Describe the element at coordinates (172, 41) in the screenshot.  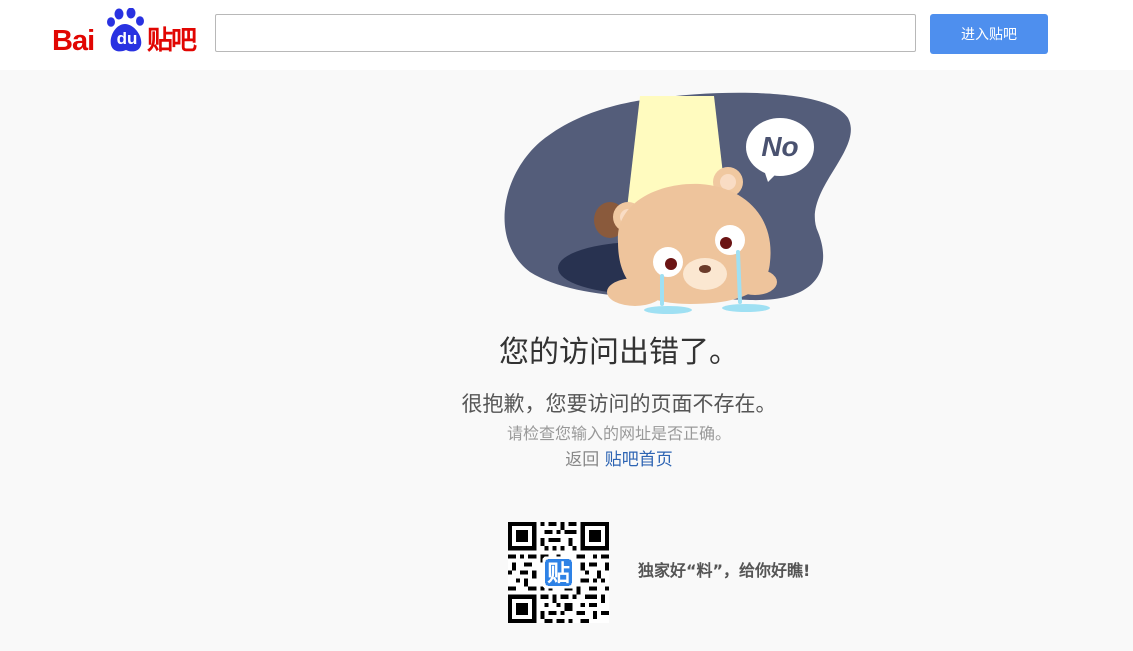
I see `logo-text-tieba: 贴吧` at that location.